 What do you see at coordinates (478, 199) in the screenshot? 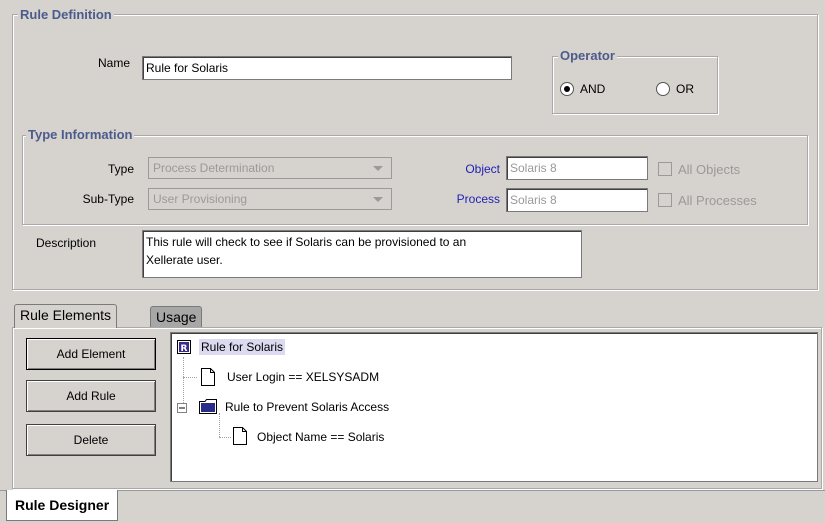
I see `process-label: Process` at bounding box center [478, 199].